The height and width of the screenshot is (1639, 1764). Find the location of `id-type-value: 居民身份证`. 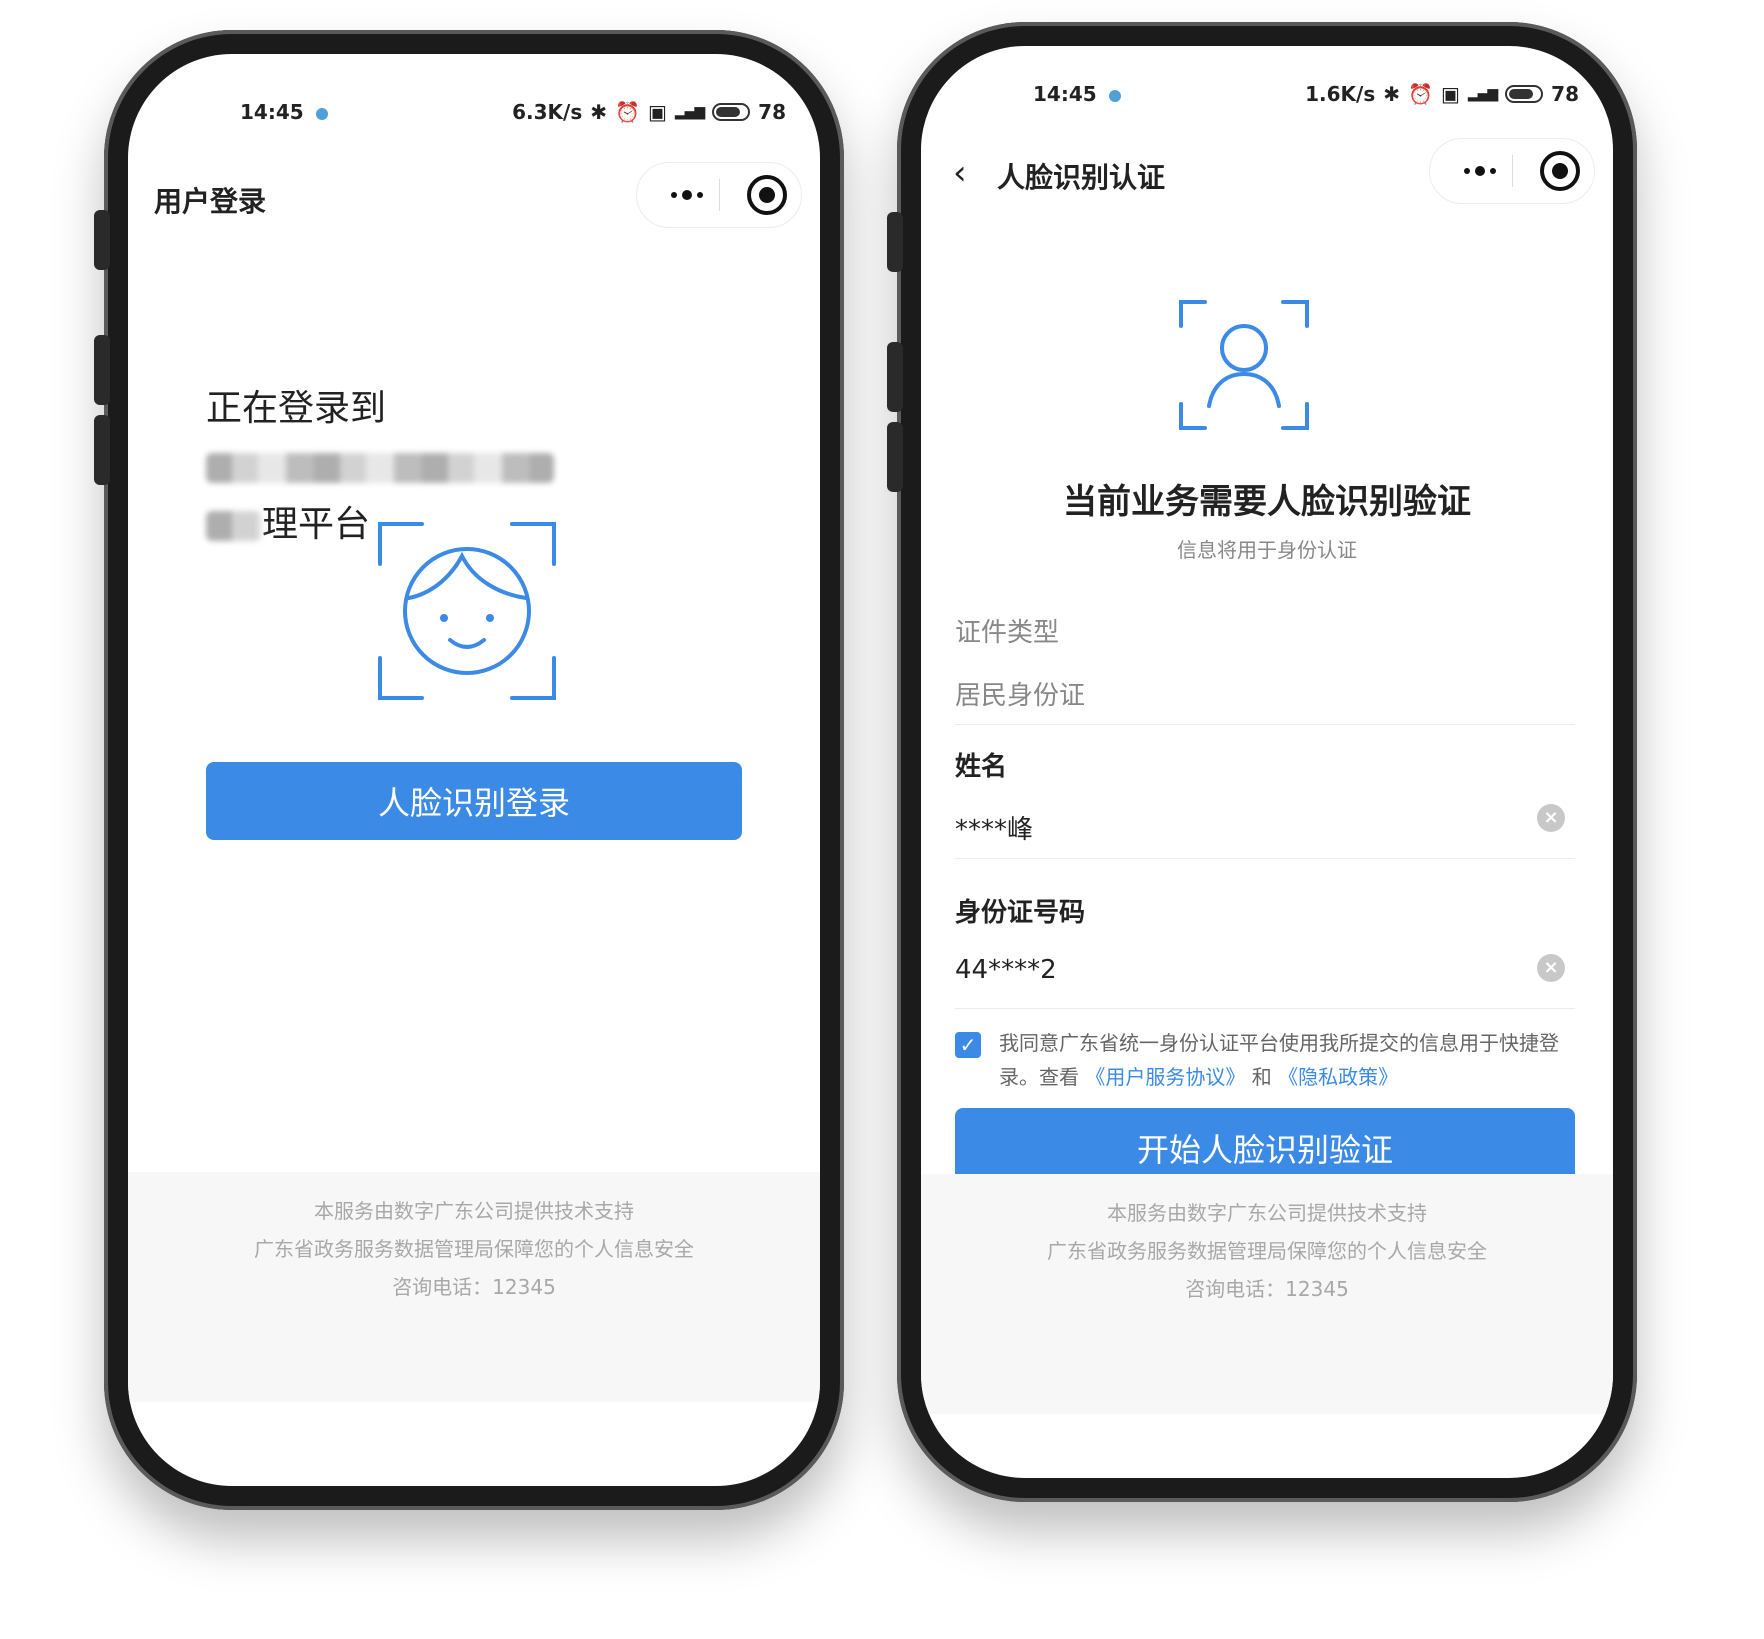

id-type-value: 居民身份证 is located at coordinates (1265, 693).